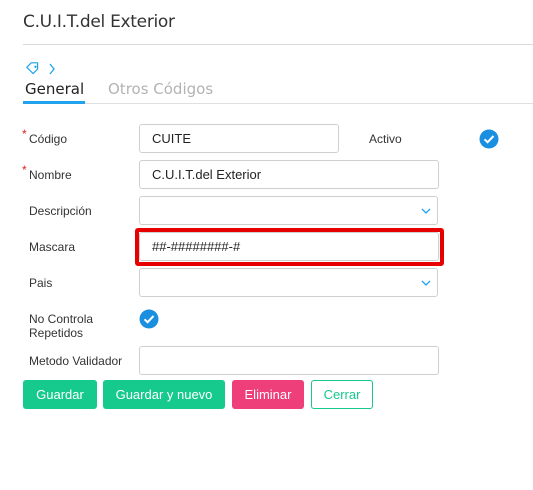 The height and width of the screenshot is (490, 533). What do you see at coordinates (54, 89) in the screenshot?
I see `tab-general: General` at bounding box center [54, 89].